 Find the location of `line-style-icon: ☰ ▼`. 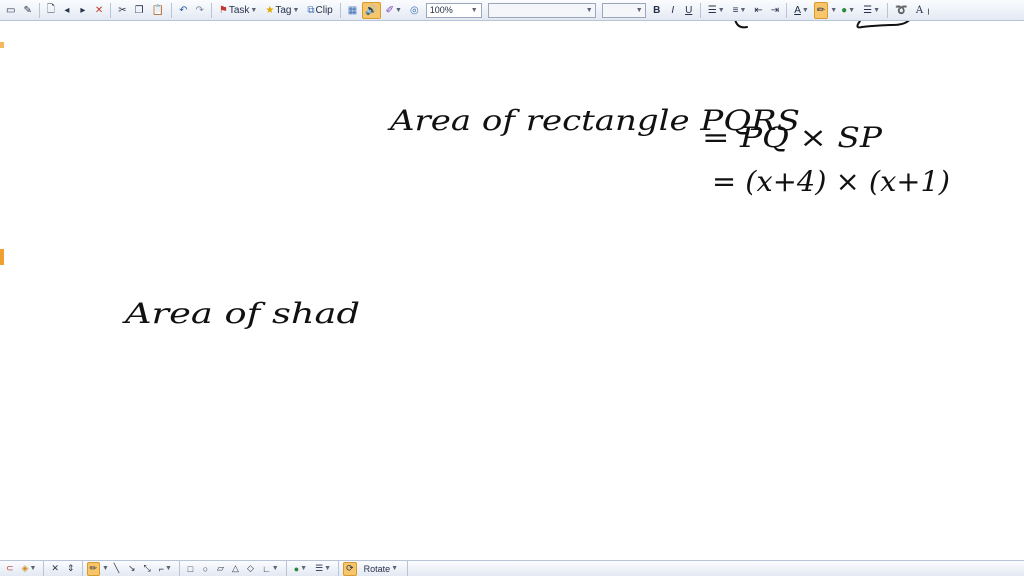

line-style-icon: ☰ ▼ is located at coordinates (871, 10).